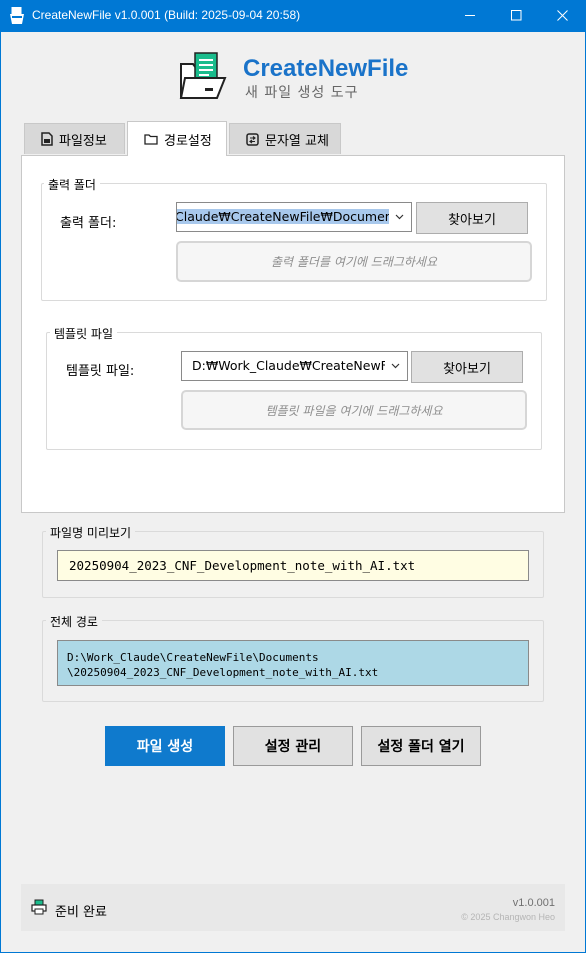 This screenshot has width=586, height=953. I want to click on app-subtitle: 새 파일 생성 도구, so click(302, 93).